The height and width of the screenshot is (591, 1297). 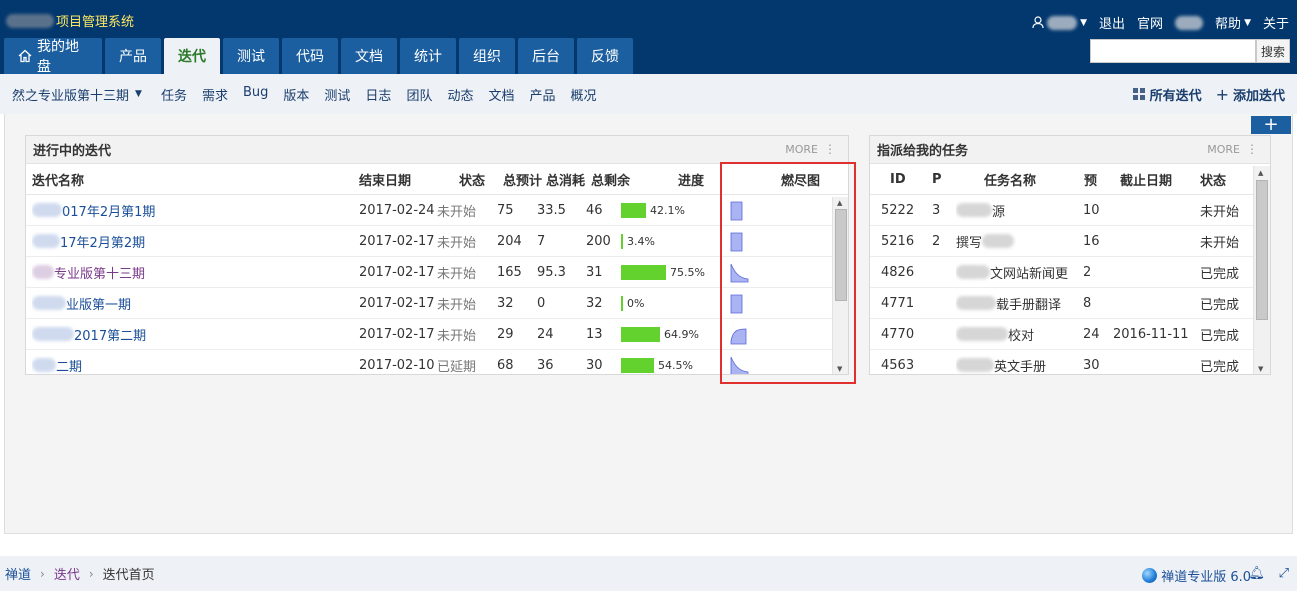 I want to click on main-nav-tab-4: 代码, so click(x=310, y=56).